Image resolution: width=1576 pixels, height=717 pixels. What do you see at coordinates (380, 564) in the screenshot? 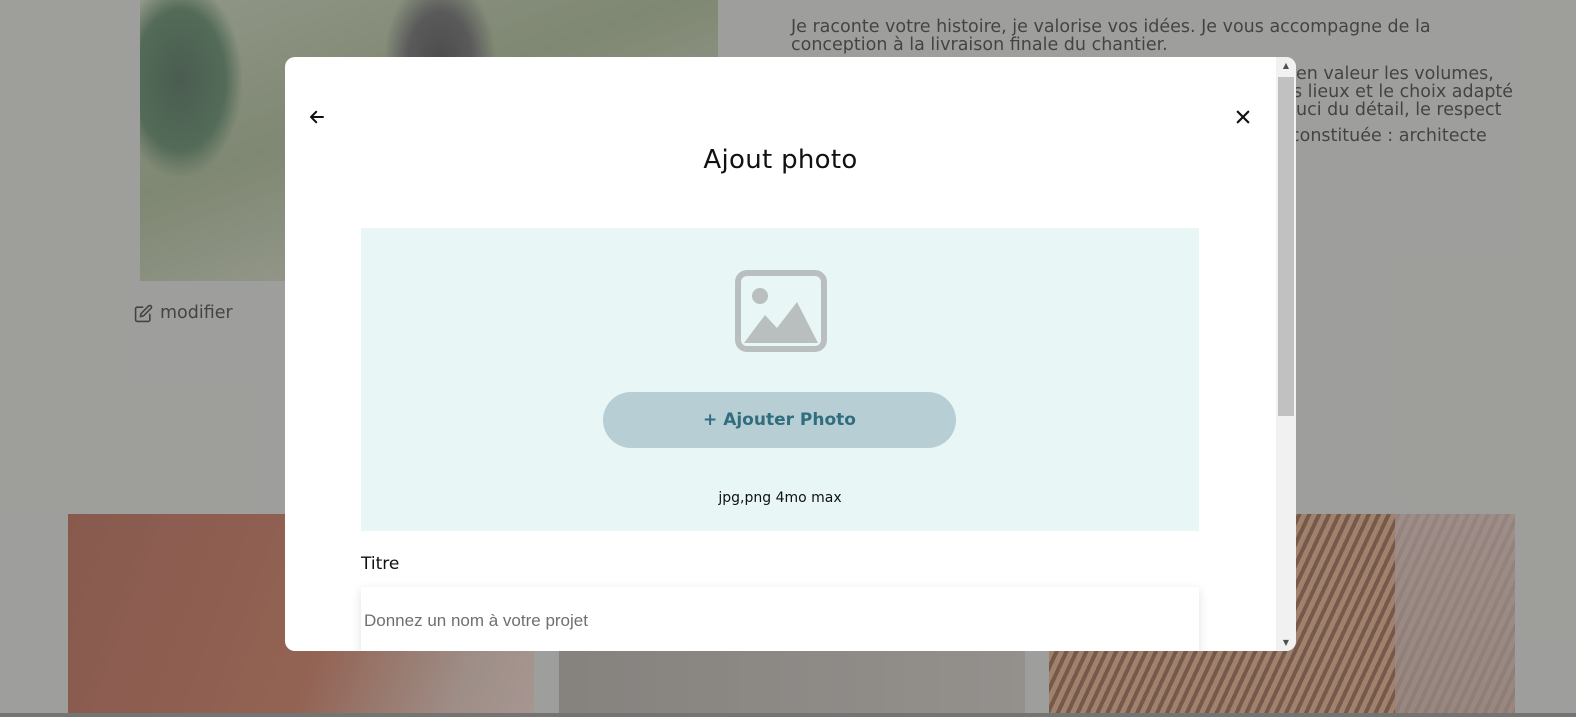
I see `title-label: Titre` at bounding box center [380, 564].